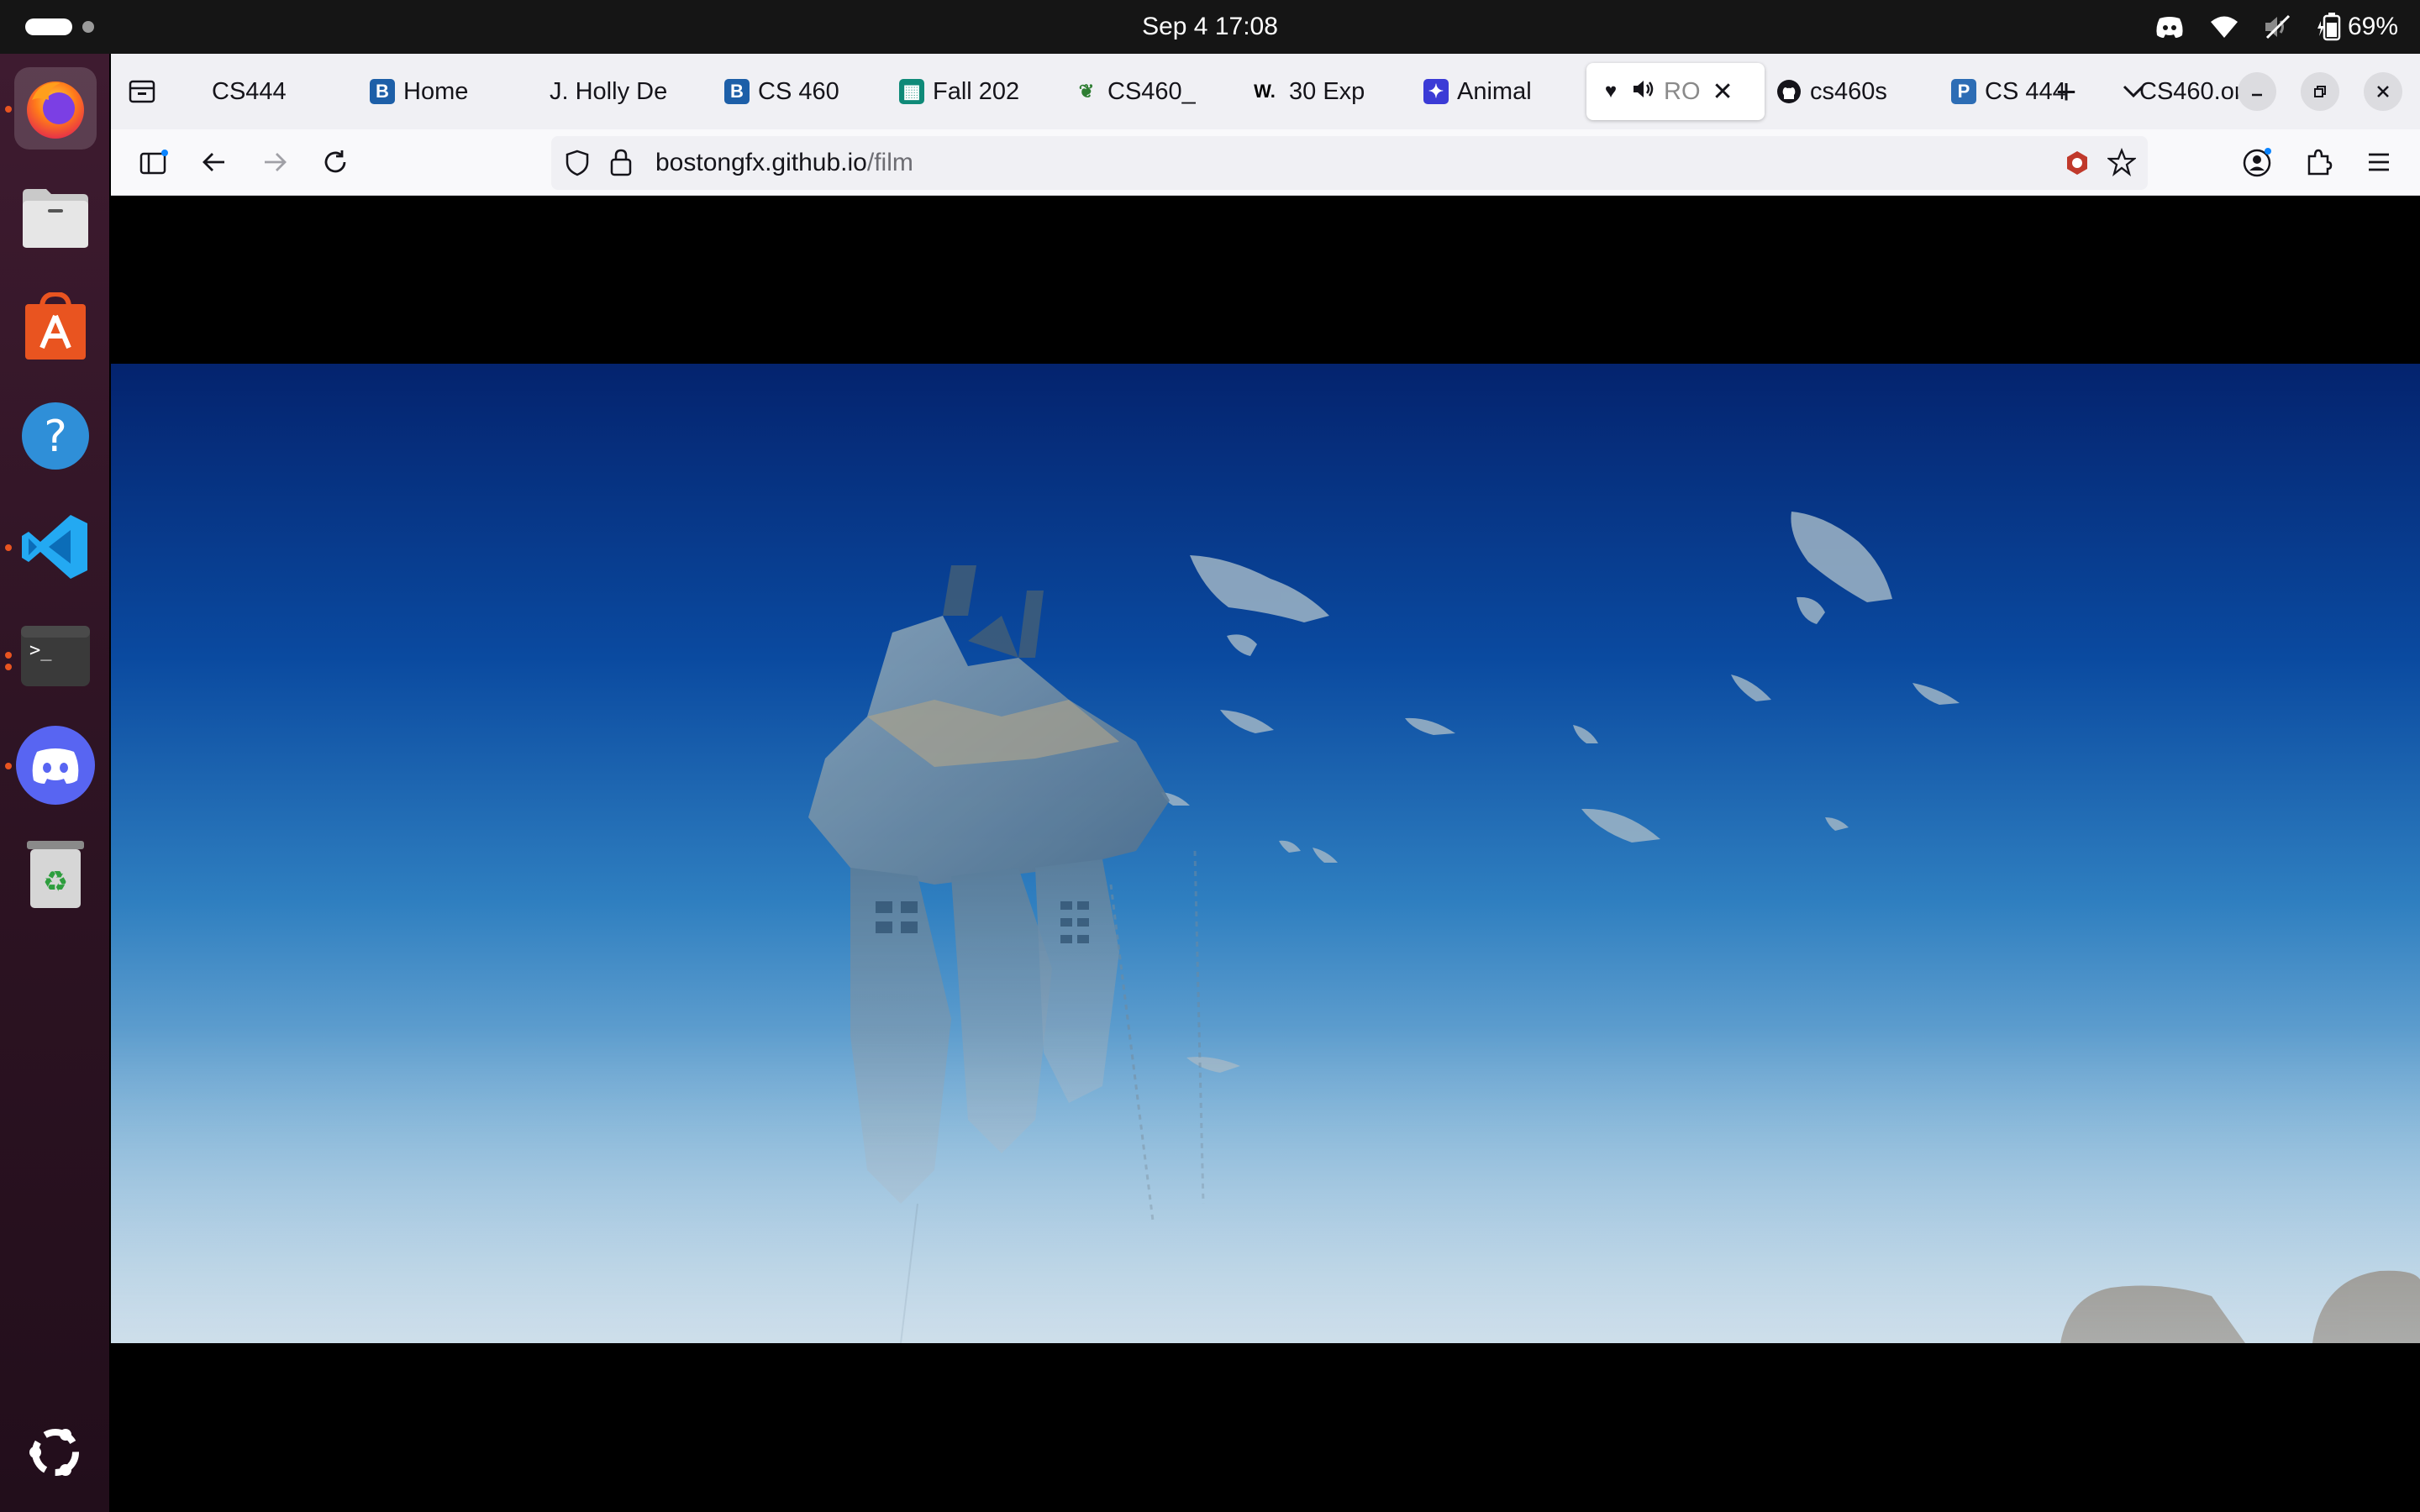 This screenshot has height=1512, width=2420. I want to click on arrow-left-icon, so click(214, 162).